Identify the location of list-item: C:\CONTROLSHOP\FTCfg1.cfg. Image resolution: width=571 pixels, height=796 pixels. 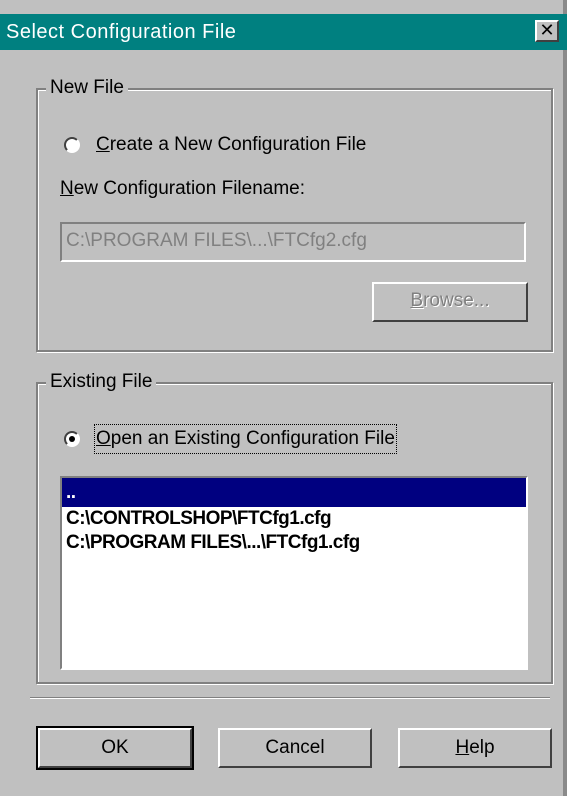
(294, 519).